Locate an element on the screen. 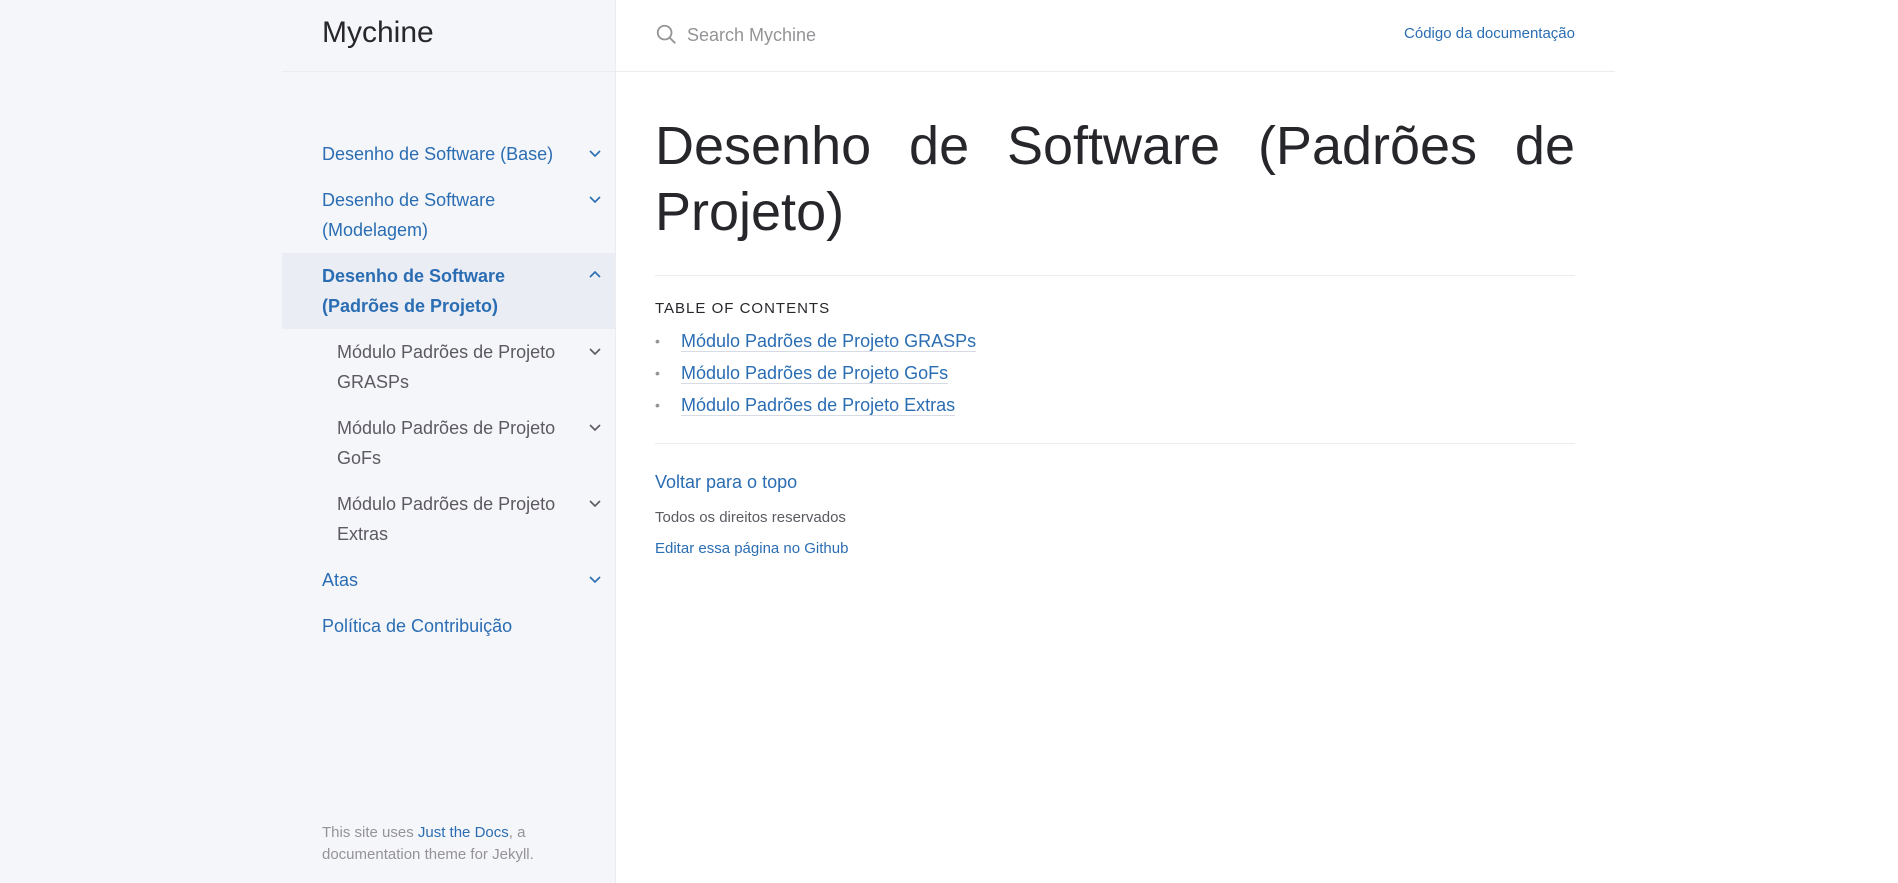  nav-item-base: Desenho de Software (Base) is located at coordinates (448, 154).